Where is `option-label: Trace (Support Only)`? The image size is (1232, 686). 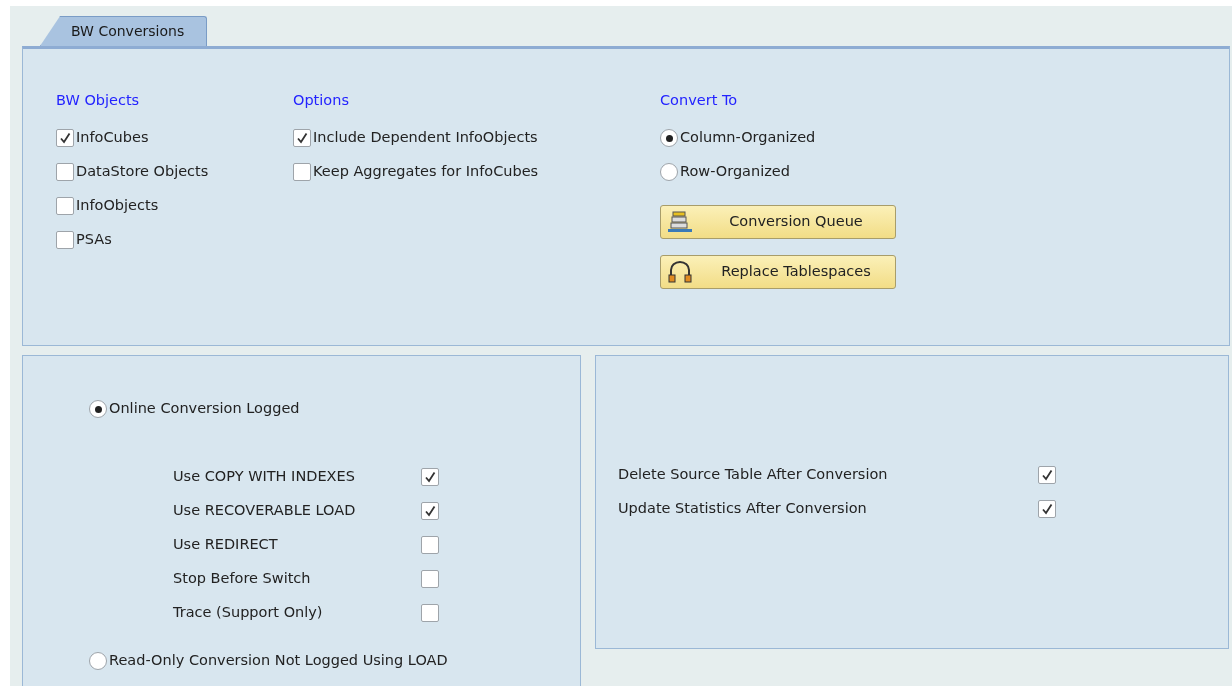 option-label: Trace (Support Only) is located at coordinates (248, 613).